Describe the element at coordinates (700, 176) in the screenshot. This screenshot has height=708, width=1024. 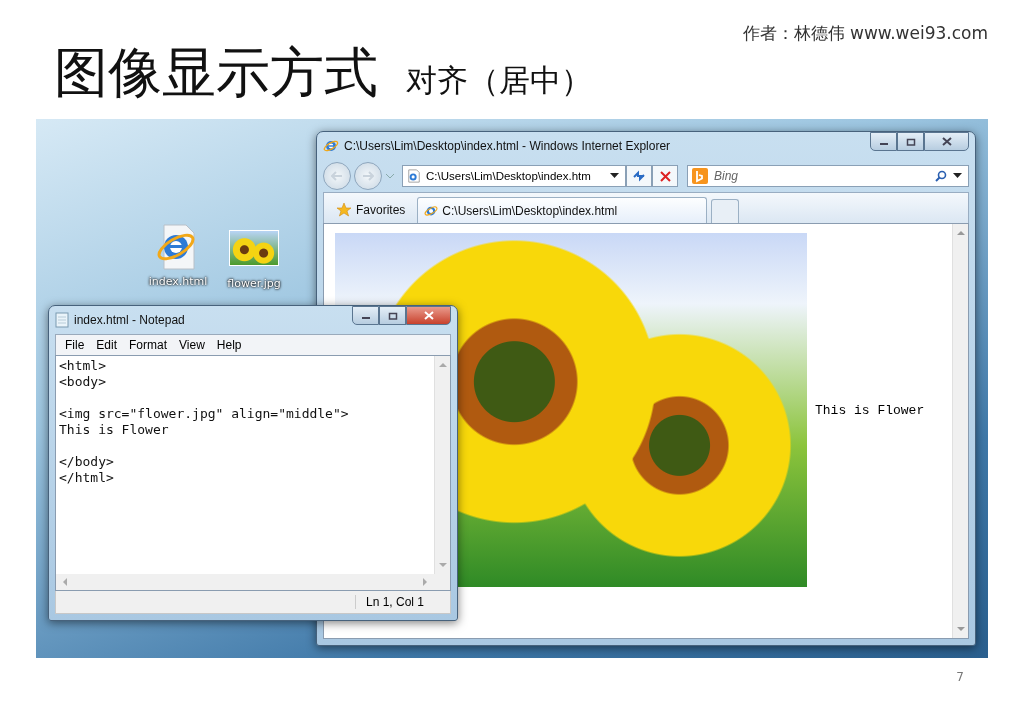
I see `bing-logo-icon` at that location.